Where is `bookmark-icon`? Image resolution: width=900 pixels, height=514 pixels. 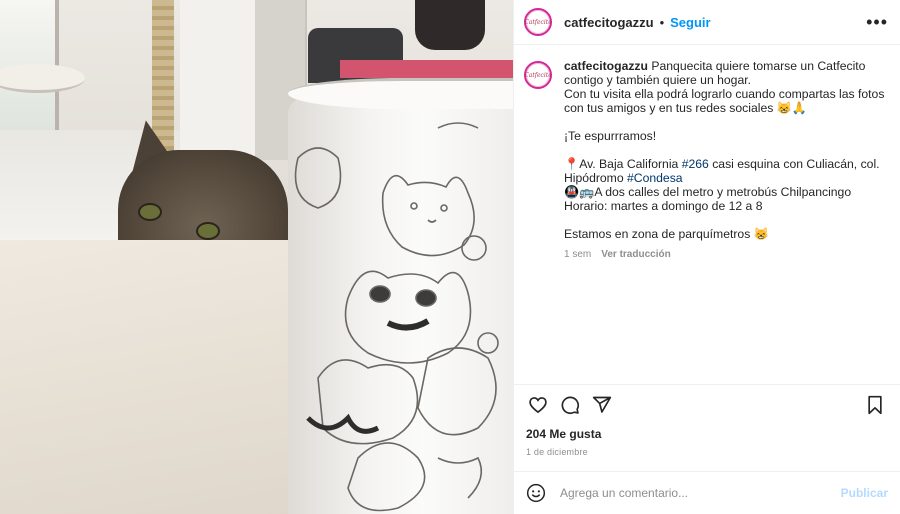 bookmark-icon is located at coordinates (875, 405).